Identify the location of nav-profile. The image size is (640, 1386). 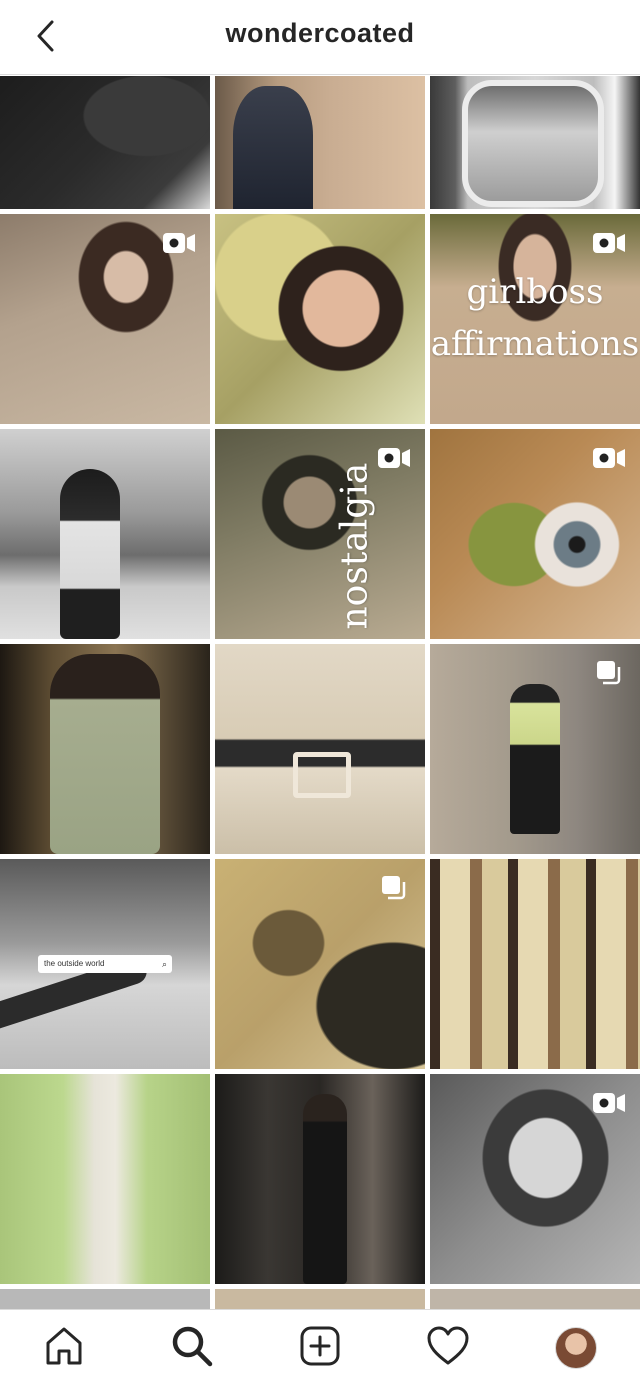
(576, 1348).